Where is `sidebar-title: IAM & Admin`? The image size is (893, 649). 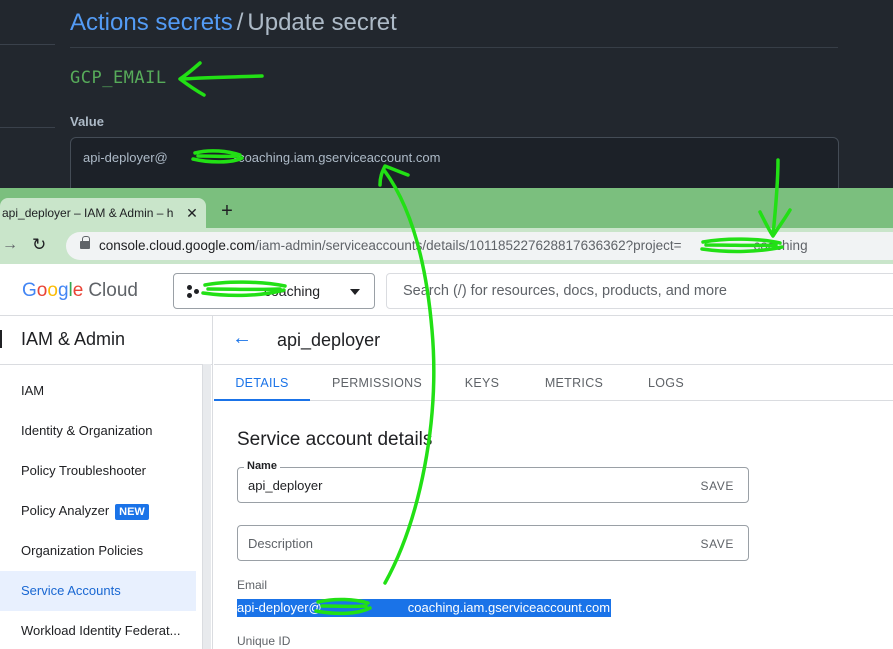
sidebar-title: IAM & Admin is located at coordinates (73, 339).